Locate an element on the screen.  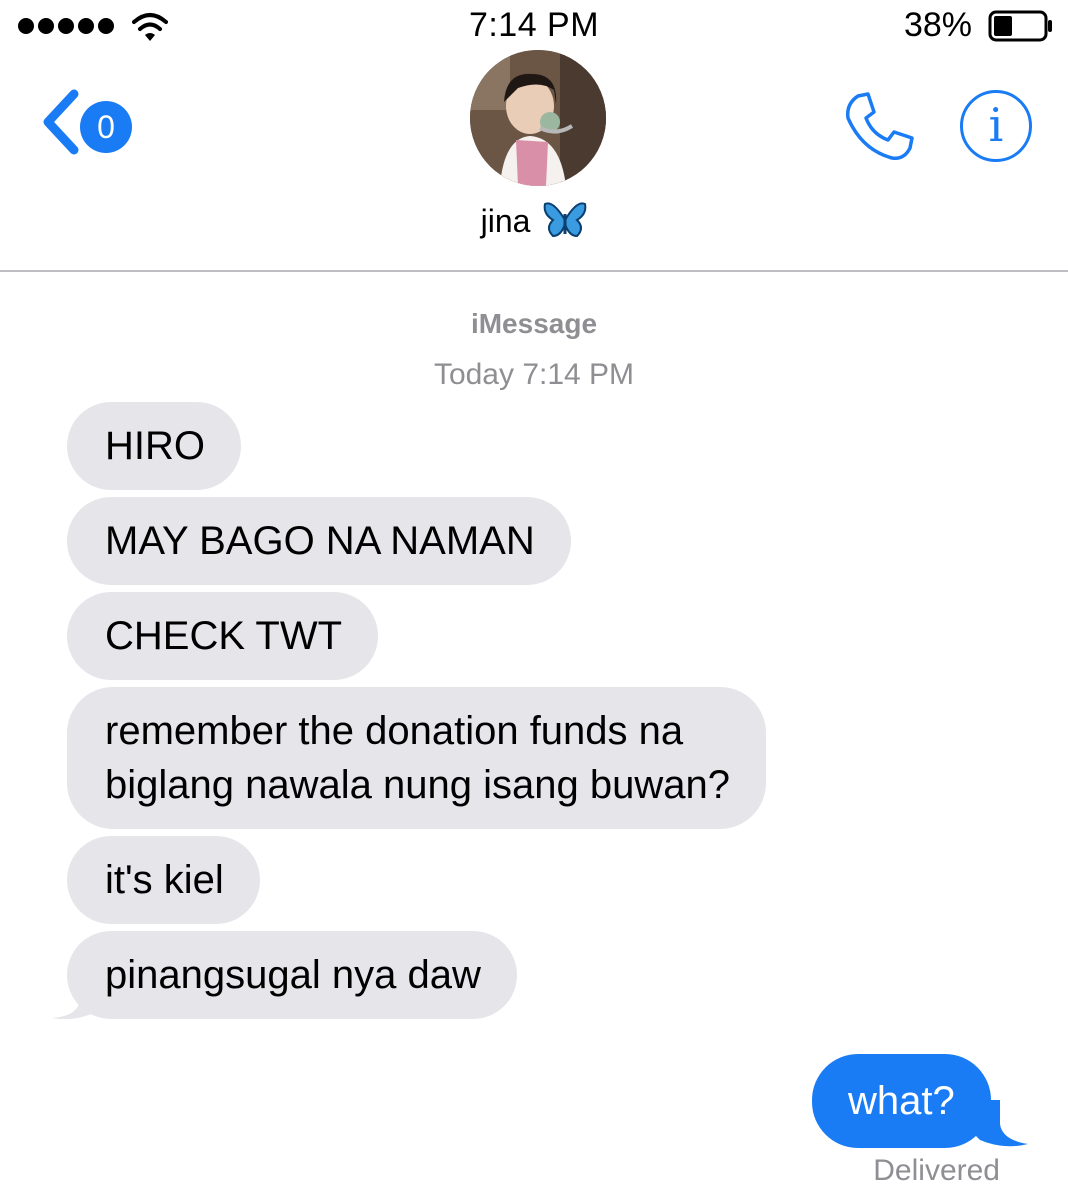
status-bar: 7:14 PM 38% is located at coordinates (534, 28).